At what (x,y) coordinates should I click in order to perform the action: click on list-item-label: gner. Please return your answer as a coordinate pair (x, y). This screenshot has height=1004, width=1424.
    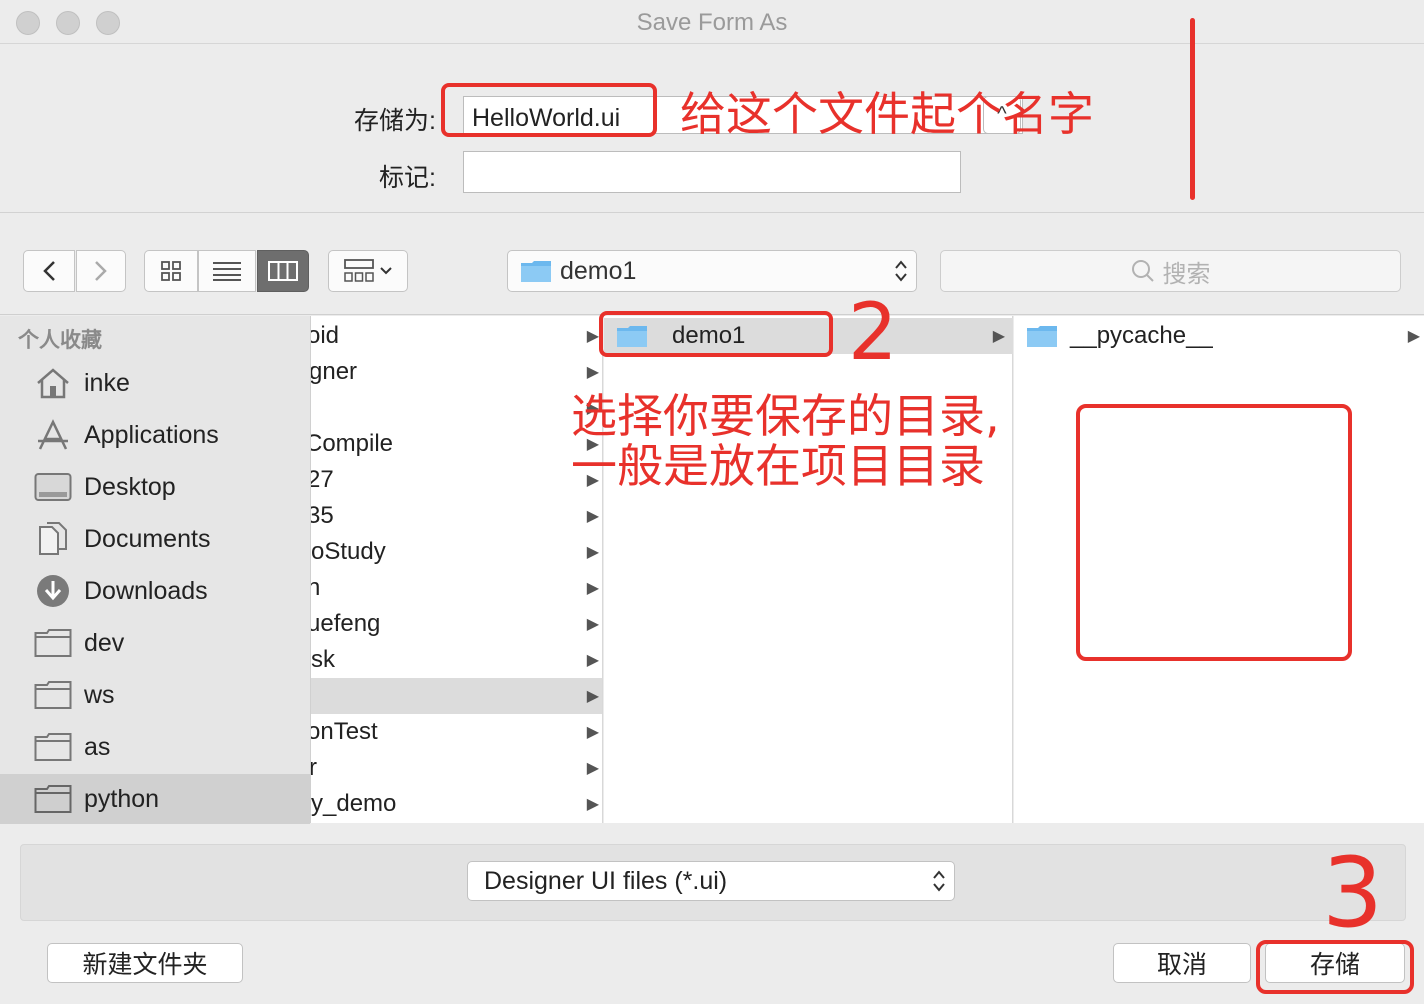
    Looking at the image, I should click on (334, 371).